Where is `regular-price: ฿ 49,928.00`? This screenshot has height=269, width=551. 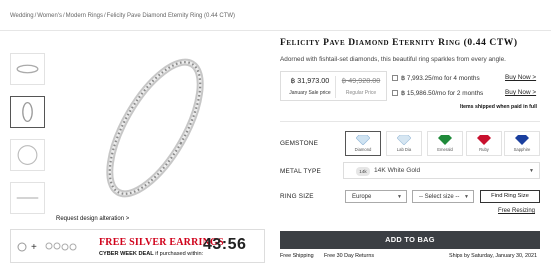
regular-price: ฿ 49,928.00 is located at coordinates (361, 80).